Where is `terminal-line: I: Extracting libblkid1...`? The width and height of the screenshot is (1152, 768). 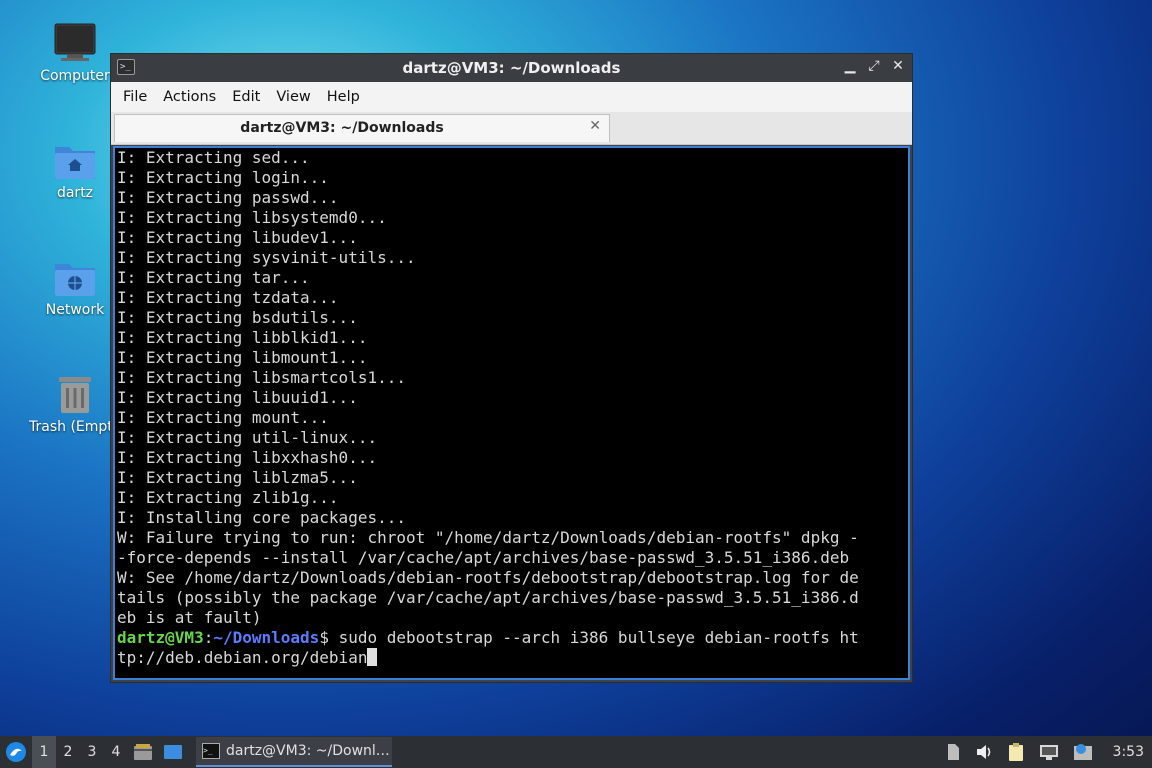
terminal-line: I: Extracting libblkid1... is located at coordinates (242, 337).